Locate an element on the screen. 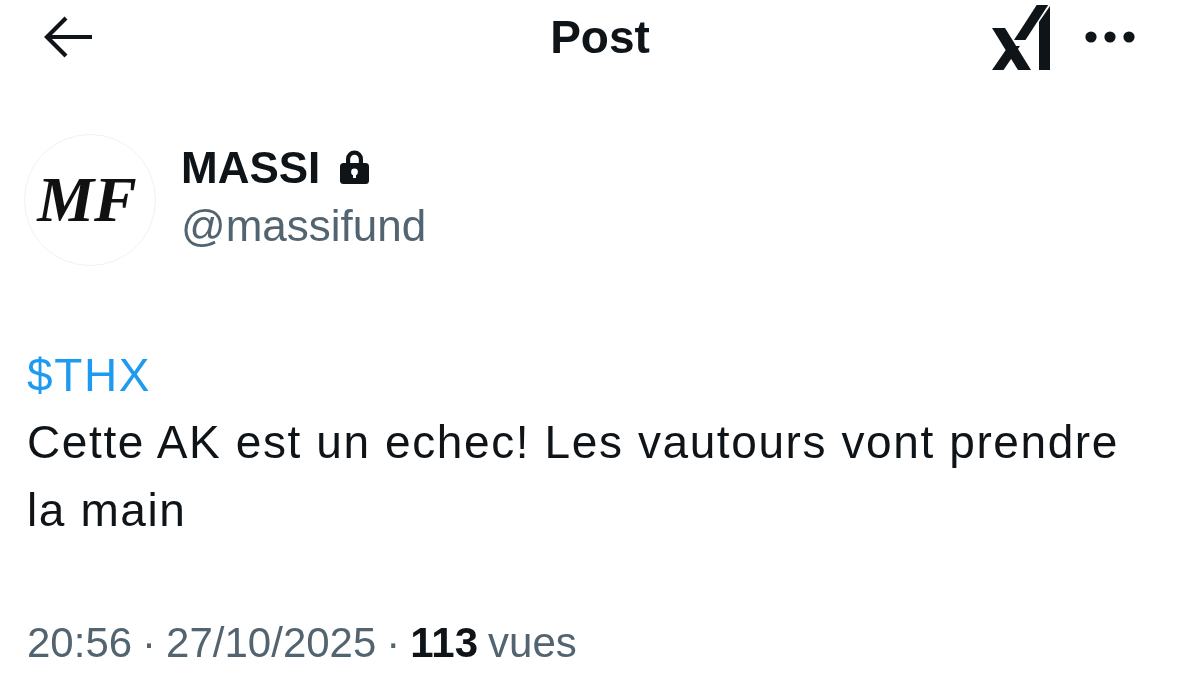  back-arrow-icon is located at coordinates (68, 37).